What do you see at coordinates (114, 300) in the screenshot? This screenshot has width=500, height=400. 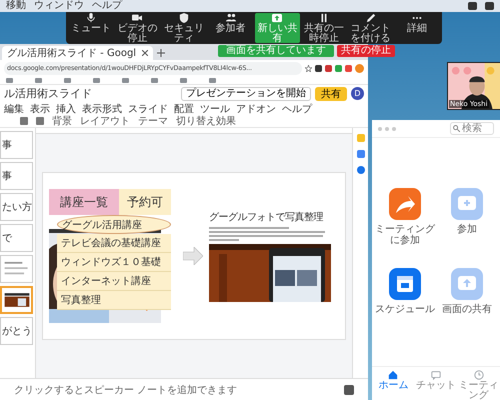 I see `course-item: 写真整理` at bounding box center [114, 300].